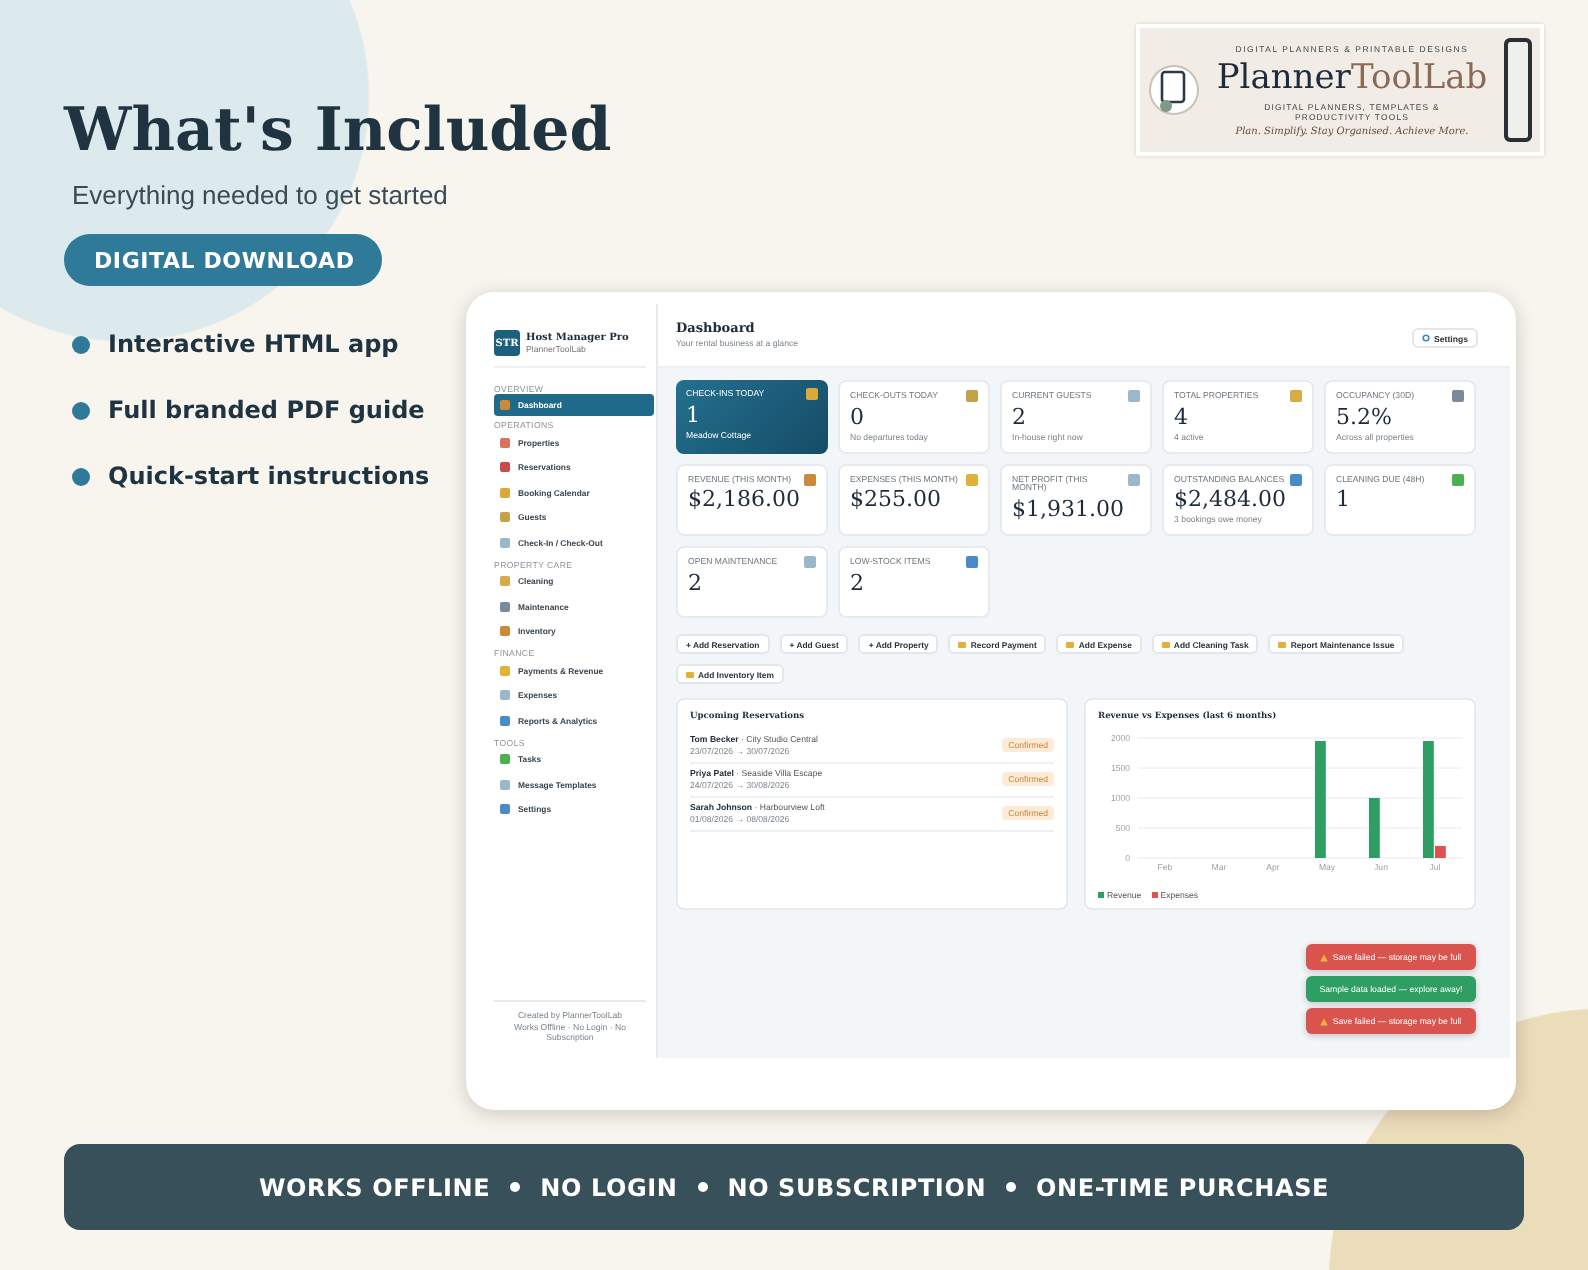  Describe the element at coordinates (338, 131) in the screenshot. I see `page-title: What's Included` at that location.